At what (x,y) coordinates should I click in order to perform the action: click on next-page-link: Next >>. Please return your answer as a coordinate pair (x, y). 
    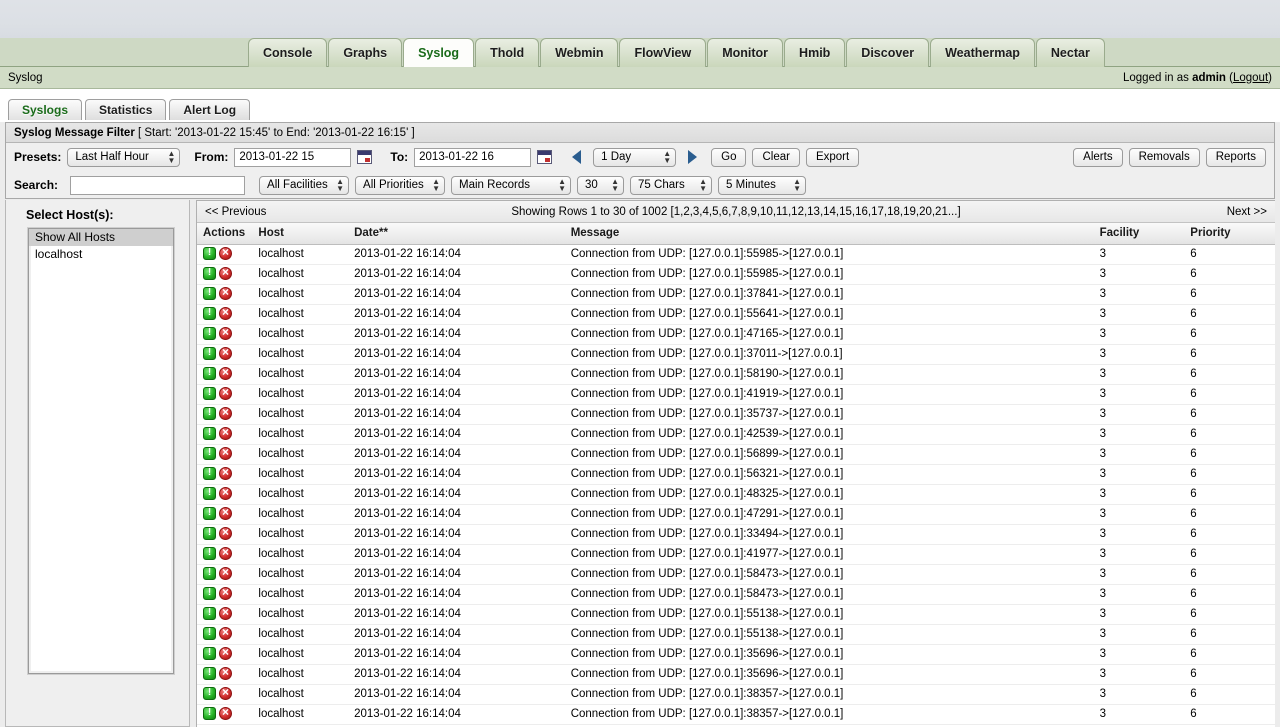
    Looking at the image, I should click on (1247, 212).